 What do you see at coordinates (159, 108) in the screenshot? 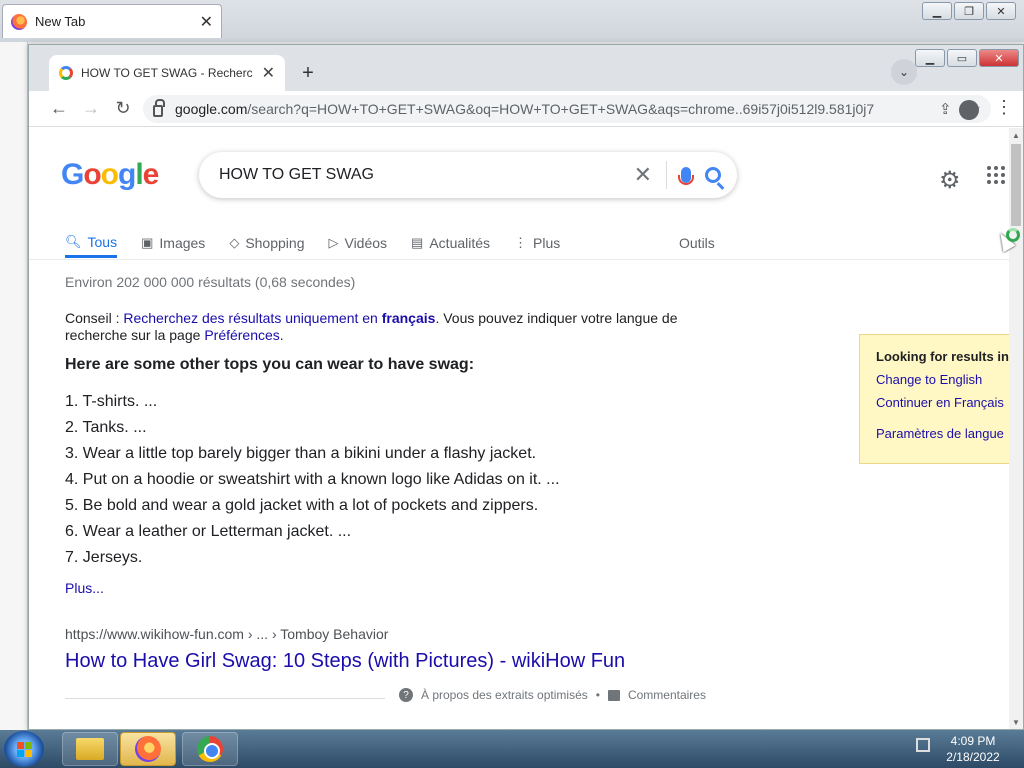
I see `lock-icon` at bounding box center [159, 108].